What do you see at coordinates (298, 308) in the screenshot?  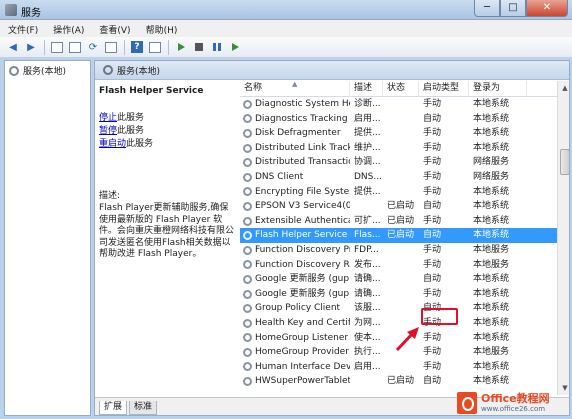 I see `service-name-text: Group Policy Client` at bounding box center [298, 308].